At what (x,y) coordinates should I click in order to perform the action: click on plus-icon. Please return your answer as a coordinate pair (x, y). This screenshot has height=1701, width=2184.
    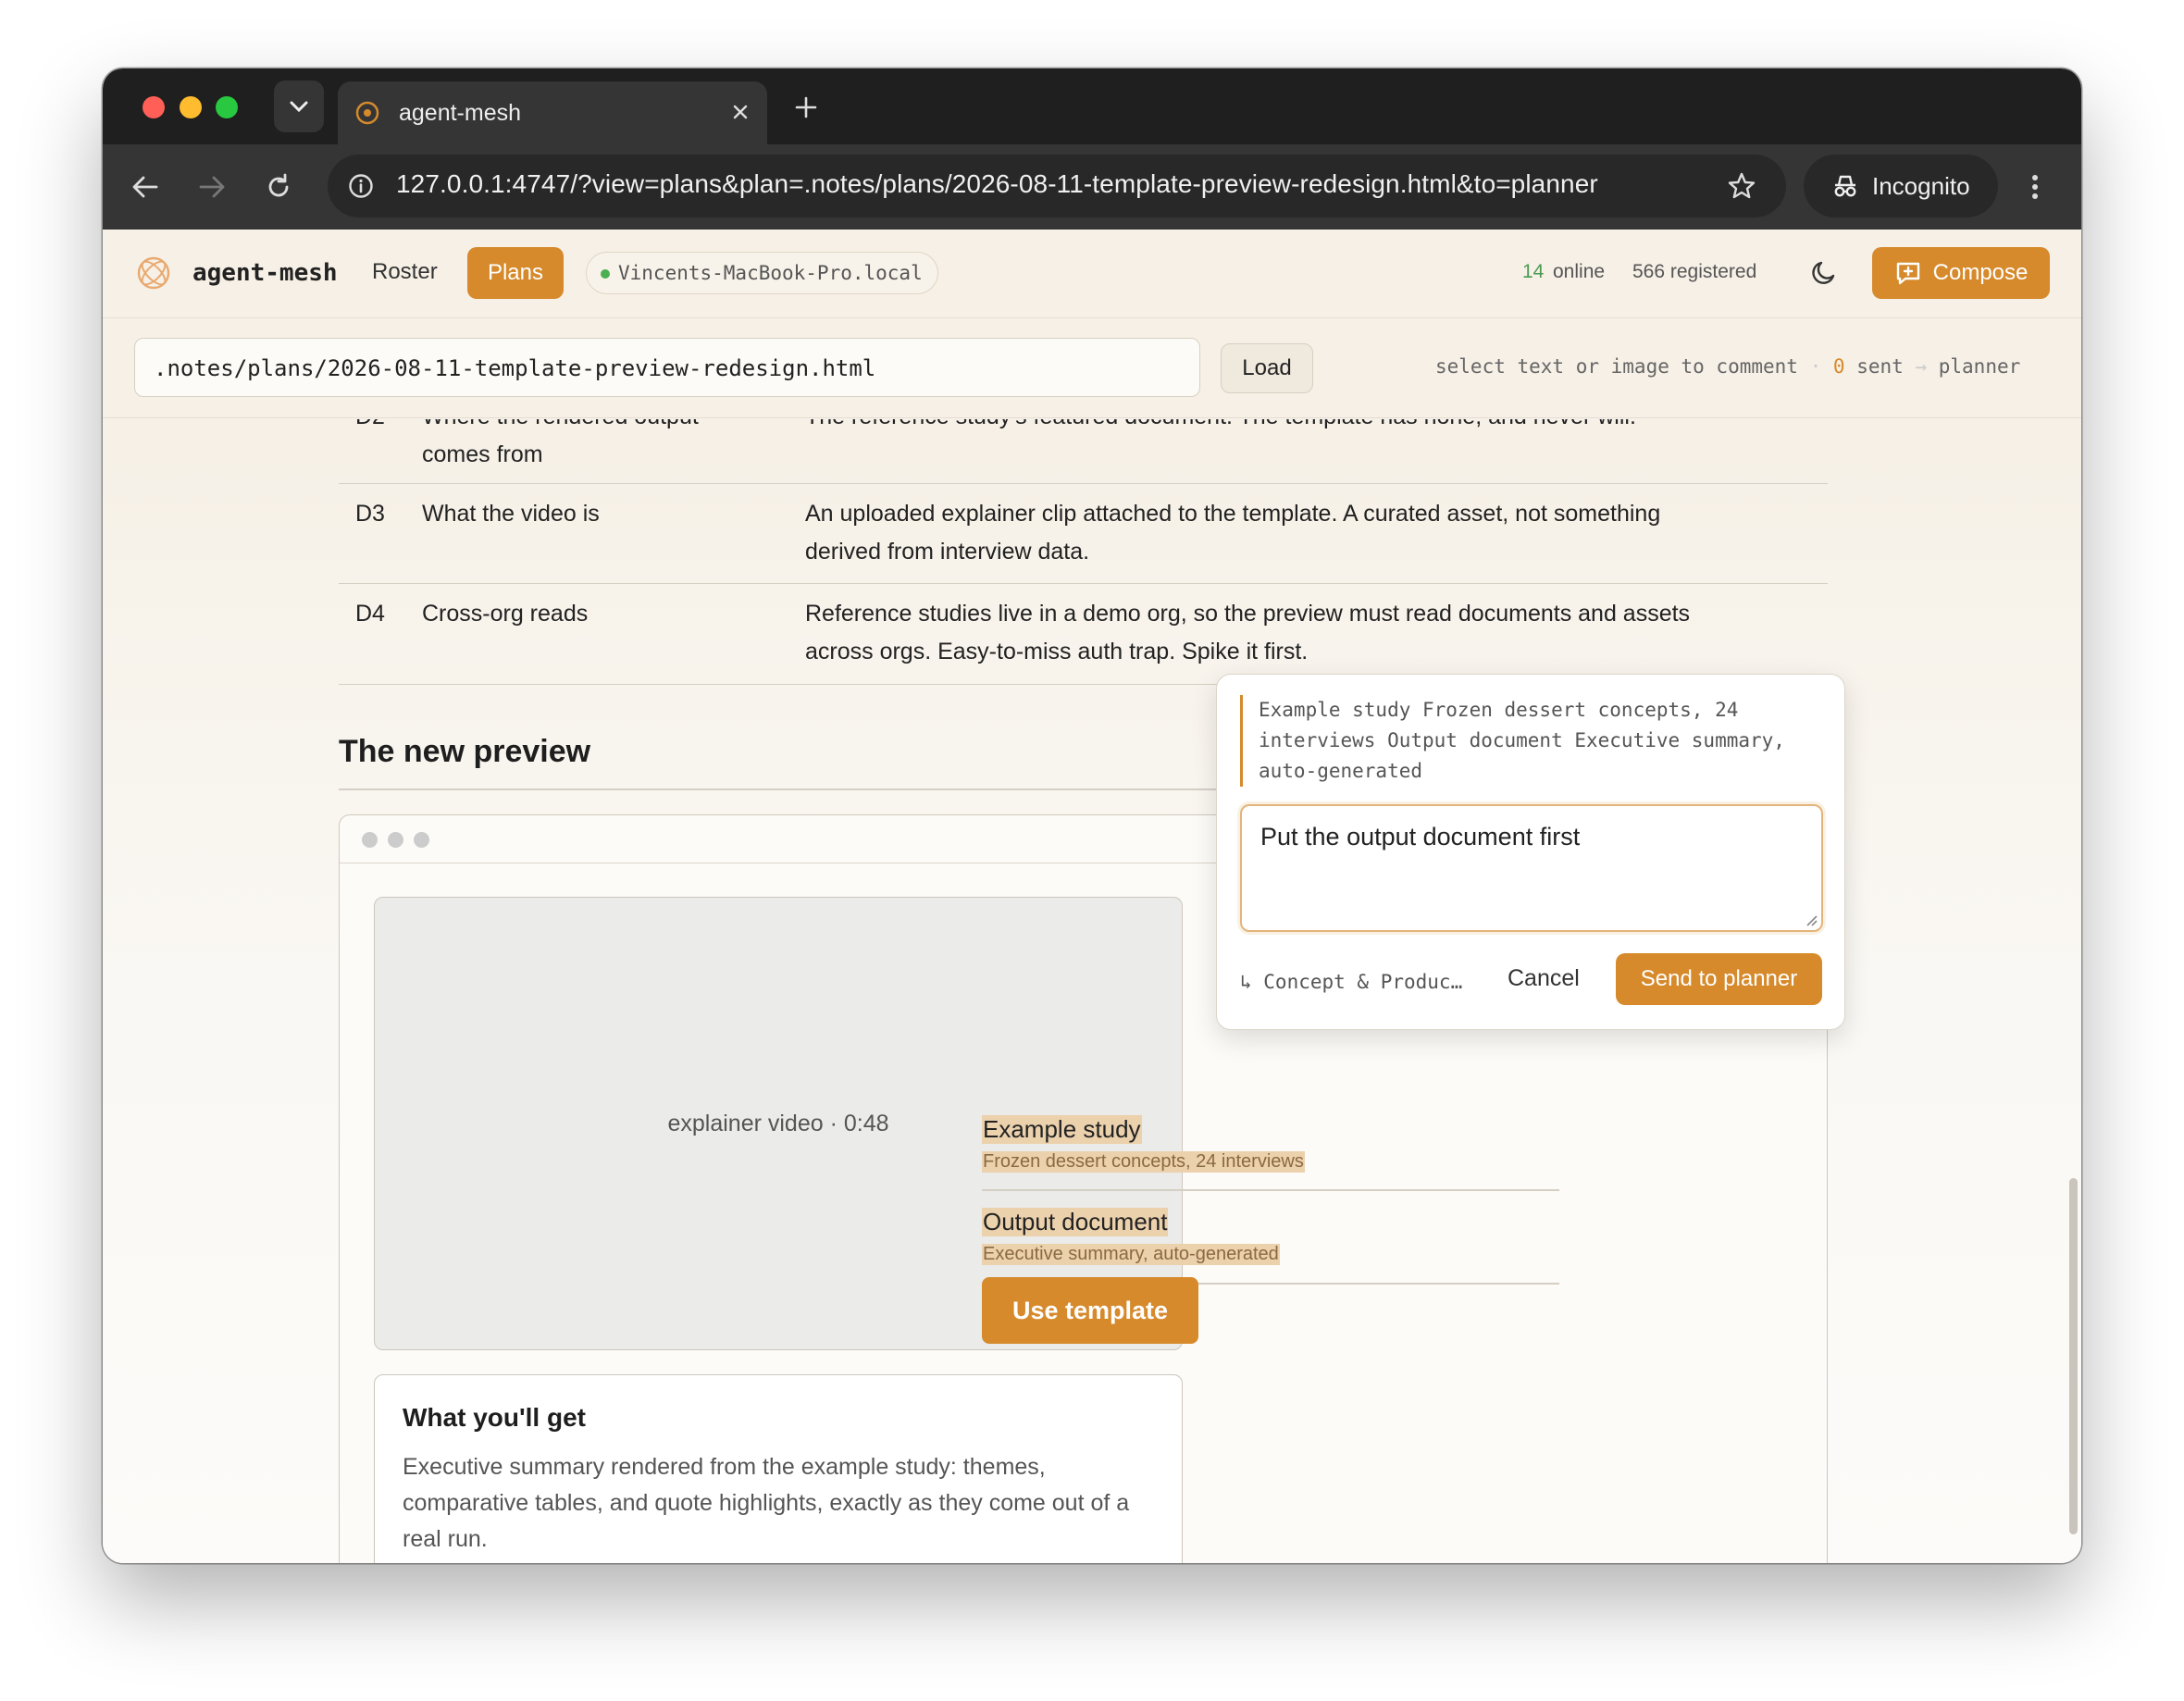
    Looking at the image, I should click on (806, 107).